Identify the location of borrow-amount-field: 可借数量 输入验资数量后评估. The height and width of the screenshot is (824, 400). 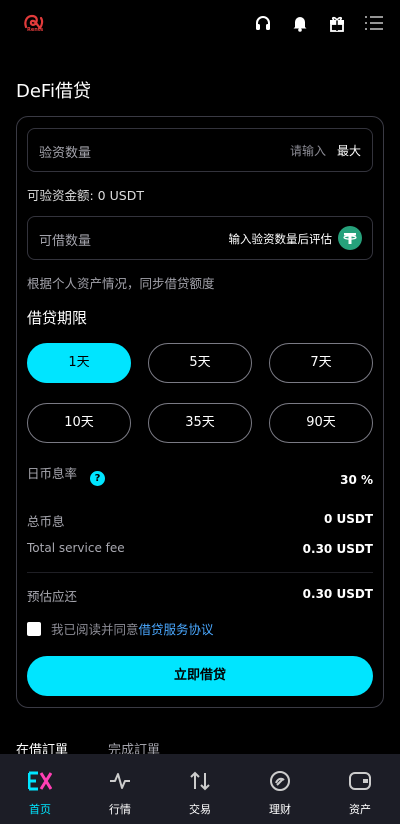
(200, 238).